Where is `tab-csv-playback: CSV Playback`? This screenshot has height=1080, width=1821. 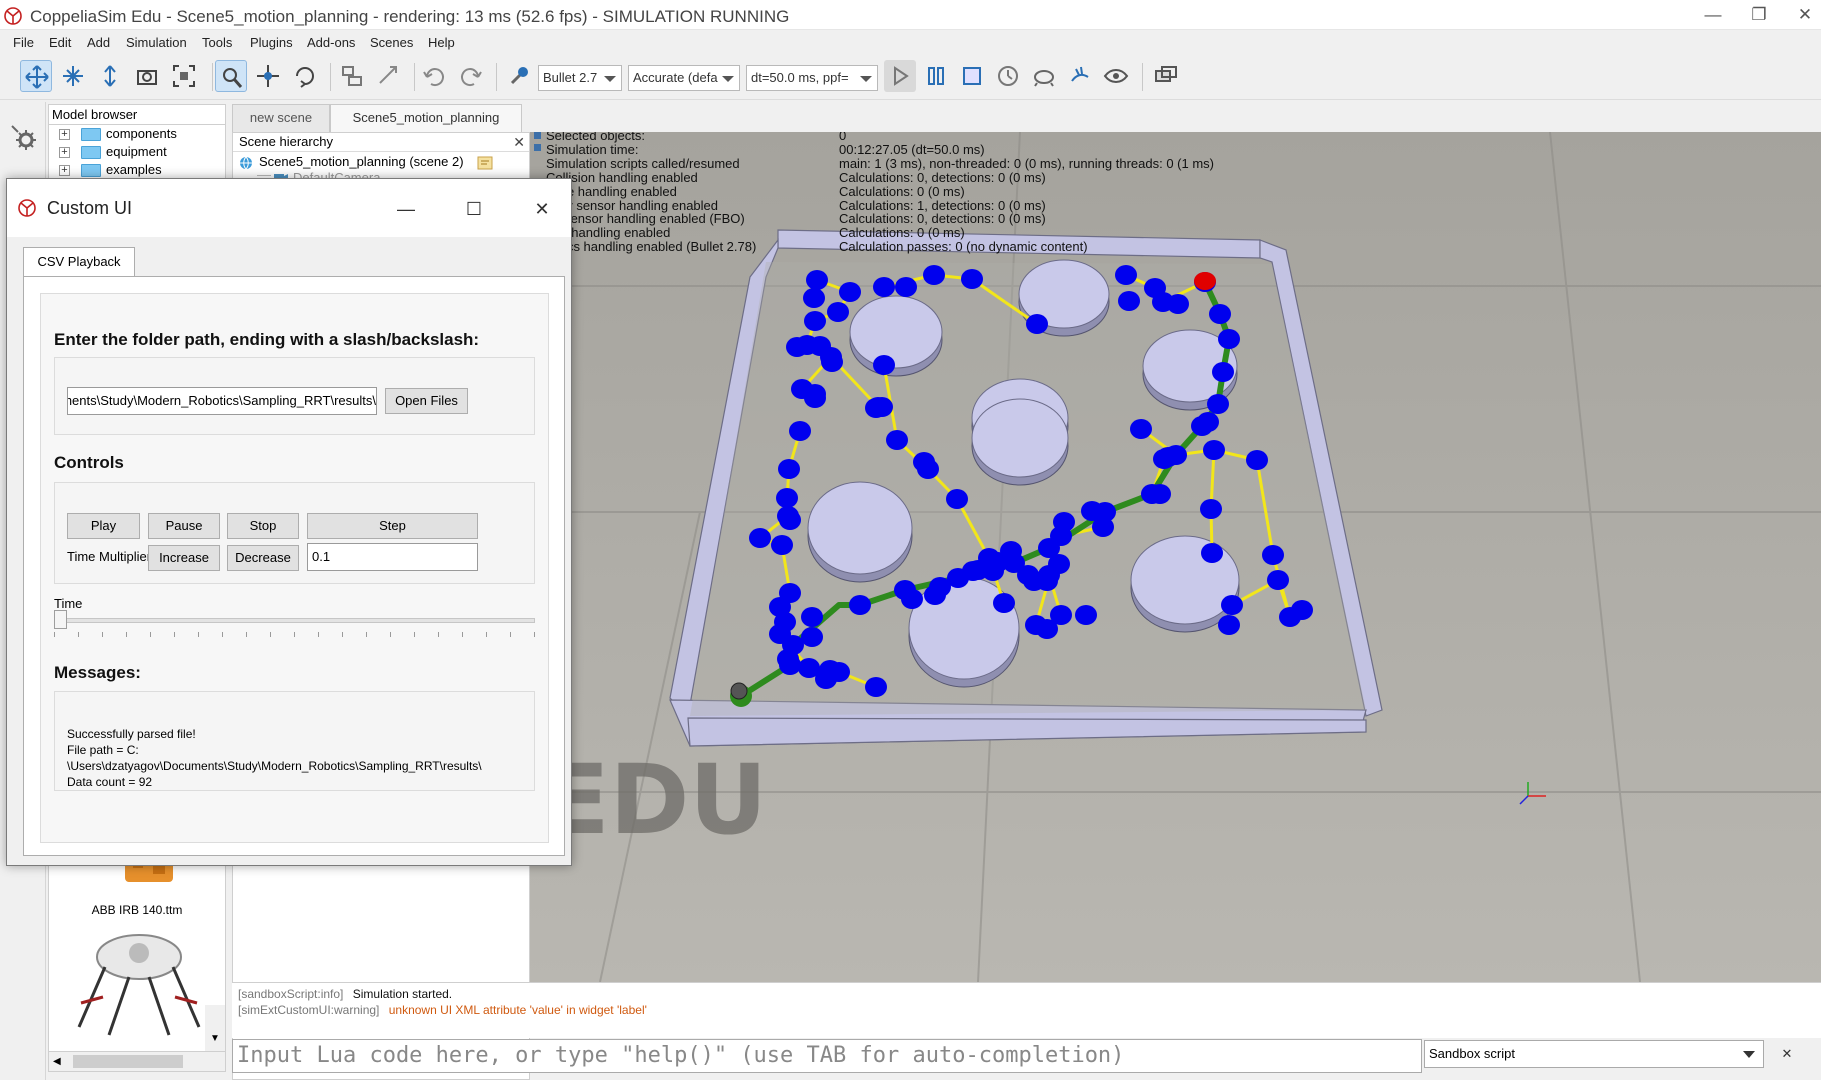 tab-csv-playback: CSV Playback is located at coordinates (79, 262).